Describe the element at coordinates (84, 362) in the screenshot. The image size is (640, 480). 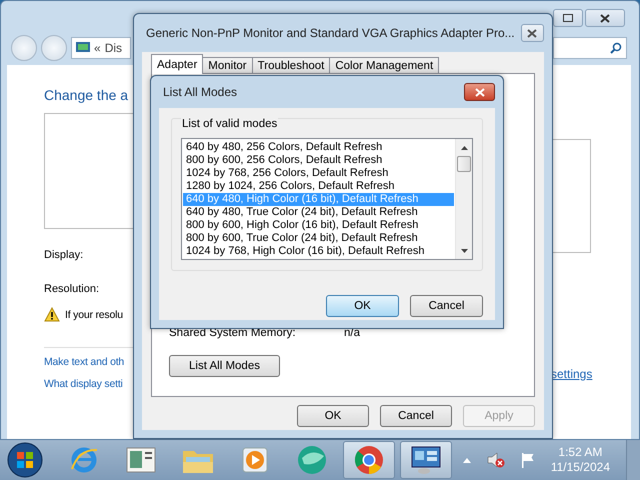
I see `help-link: Make text and oth` at that location.